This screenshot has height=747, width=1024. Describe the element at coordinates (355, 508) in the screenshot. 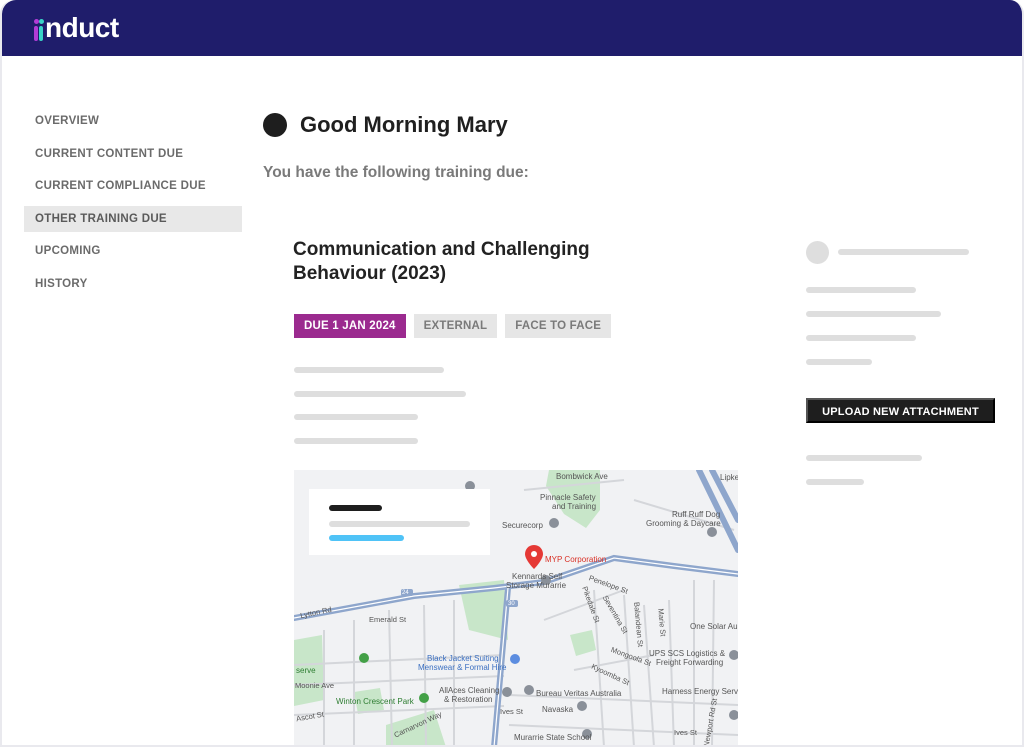

I see `info-card-title-line` at that location.